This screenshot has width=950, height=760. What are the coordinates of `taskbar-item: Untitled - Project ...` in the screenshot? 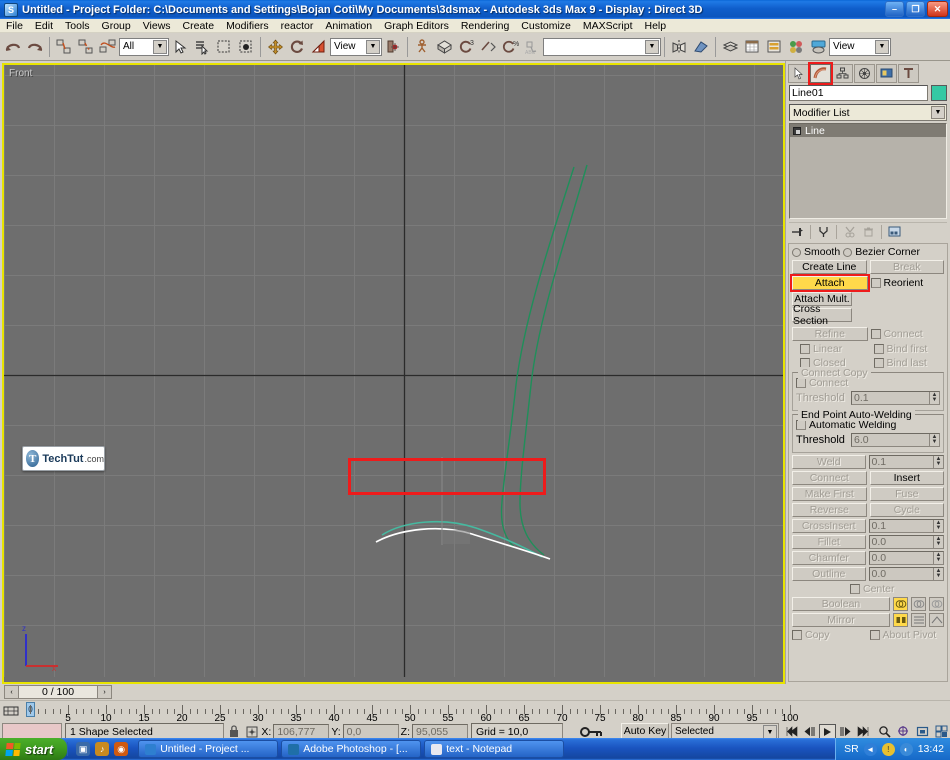 It's located at (208, 749).